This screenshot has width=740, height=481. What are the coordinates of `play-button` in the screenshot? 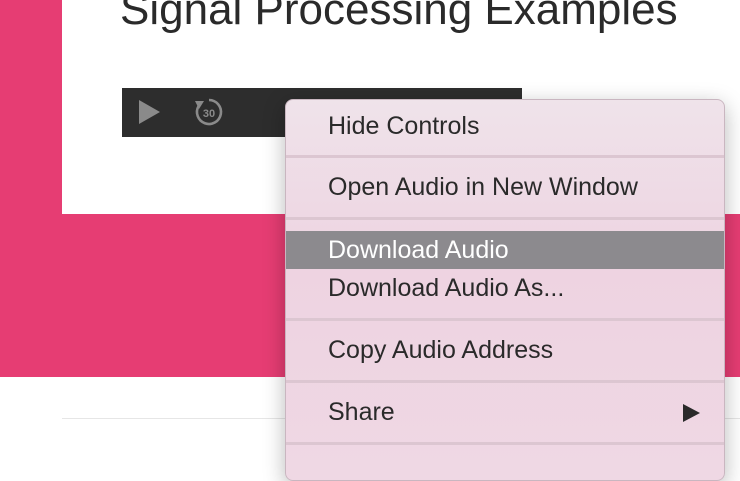 It's located at (149, 112).